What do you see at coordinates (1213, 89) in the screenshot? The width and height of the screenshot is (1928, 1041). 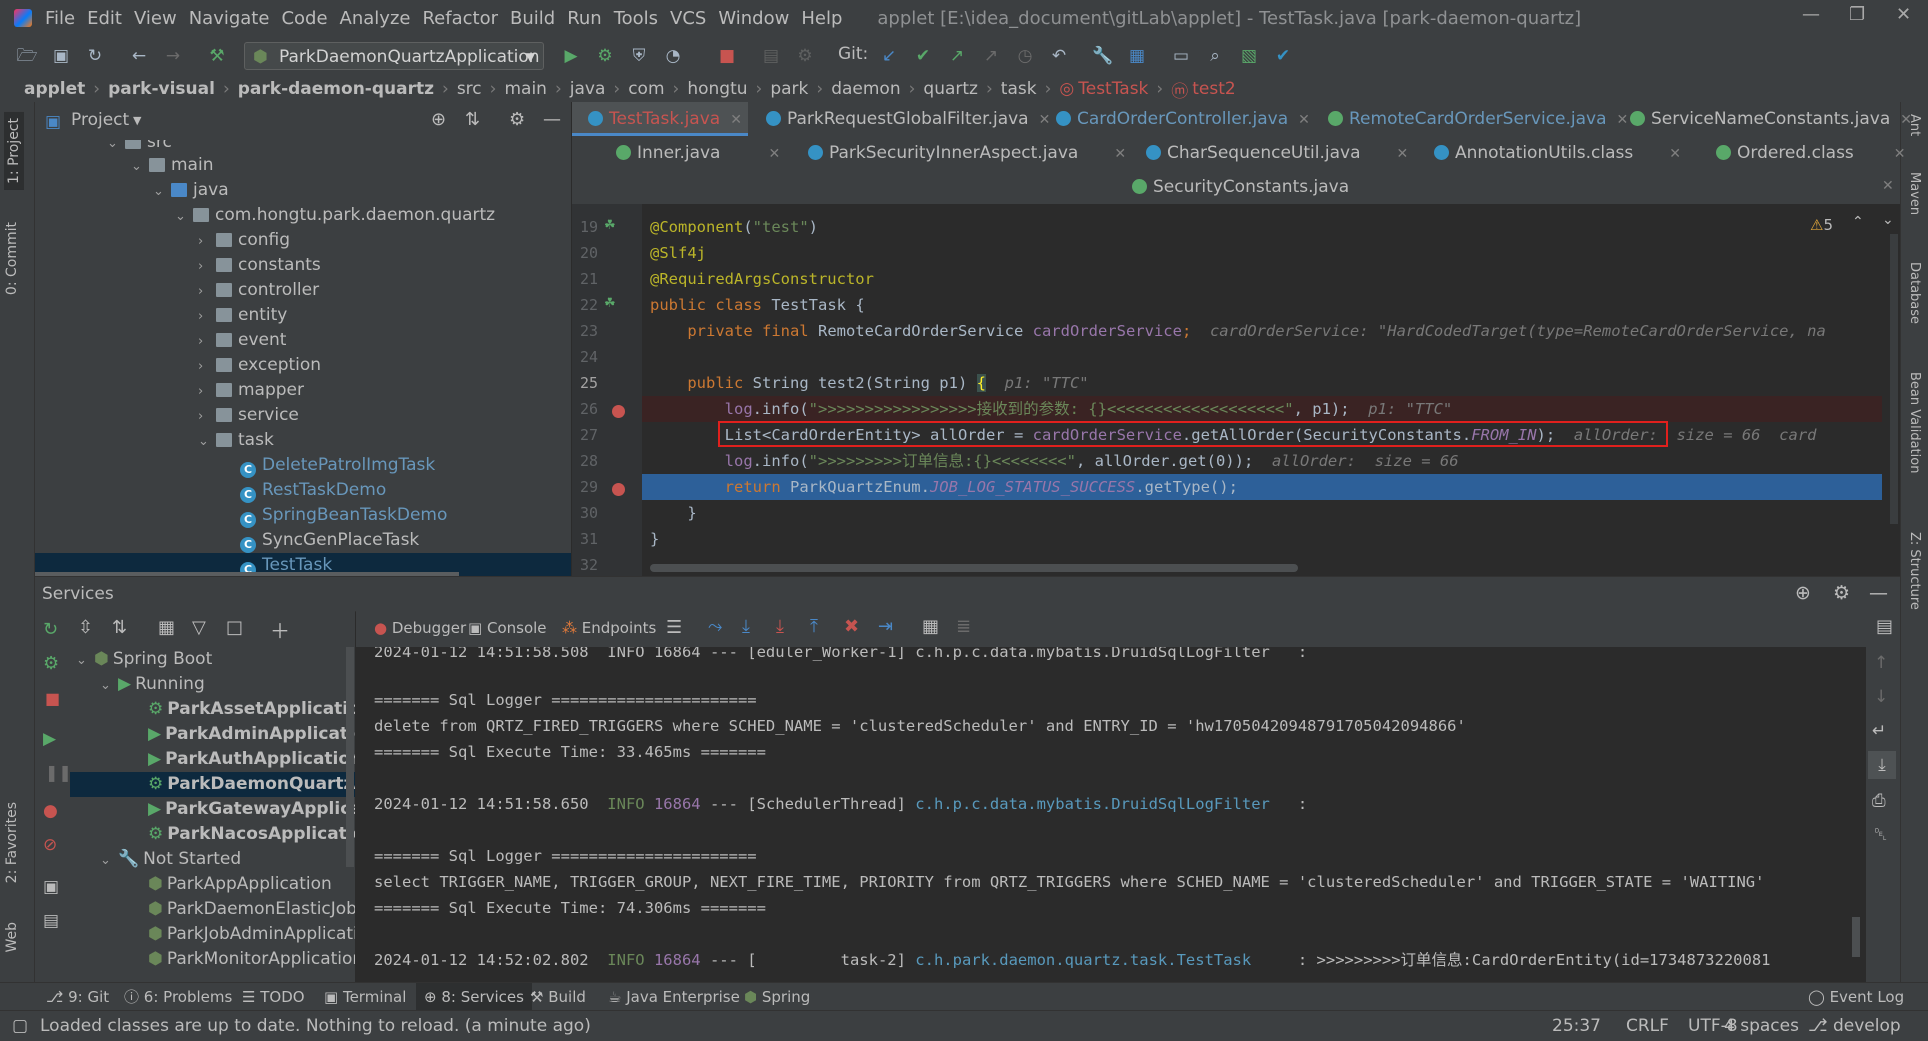 I see `breadcrumb-item: test2` at bounding box center [1213, 89].